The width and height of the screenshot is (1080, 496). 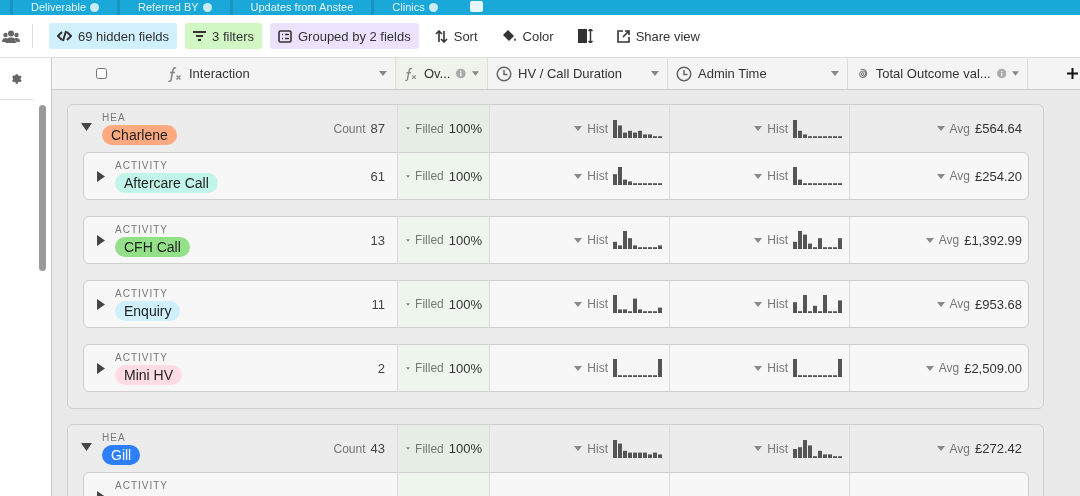 I want to click on row-height-icon, so click(x=585, y=36).